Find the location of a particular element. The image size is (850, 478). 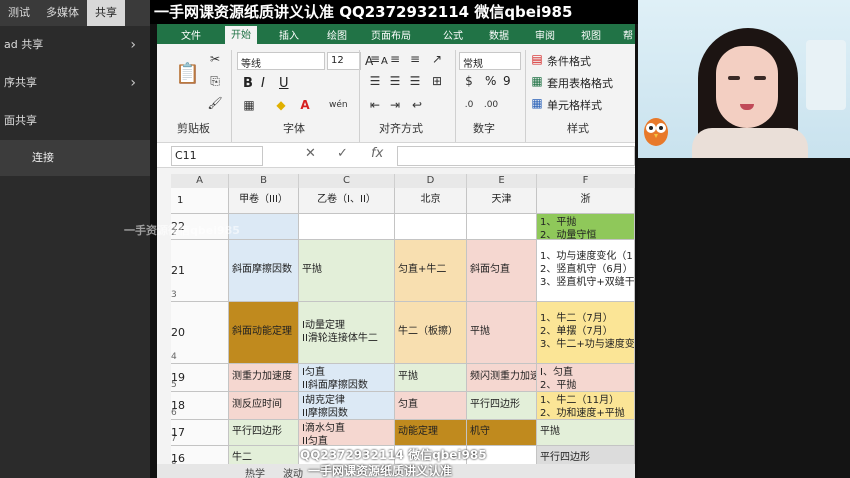

tab-multimedia: 多媒体 is located at coordinates (62, 13).